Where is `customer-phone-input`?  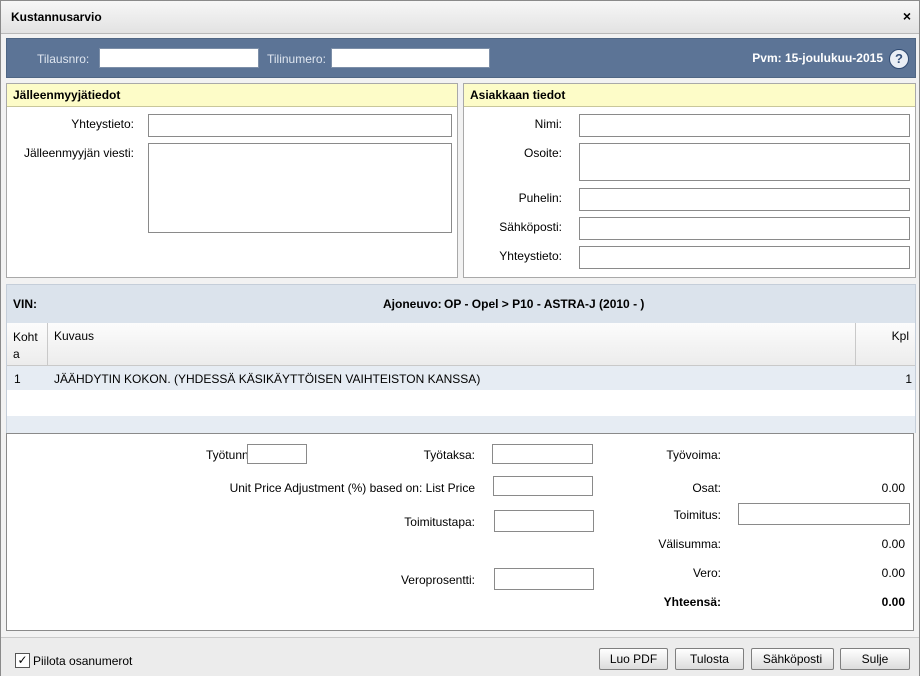
customer-phone-input is located at coordinates (744, 199).